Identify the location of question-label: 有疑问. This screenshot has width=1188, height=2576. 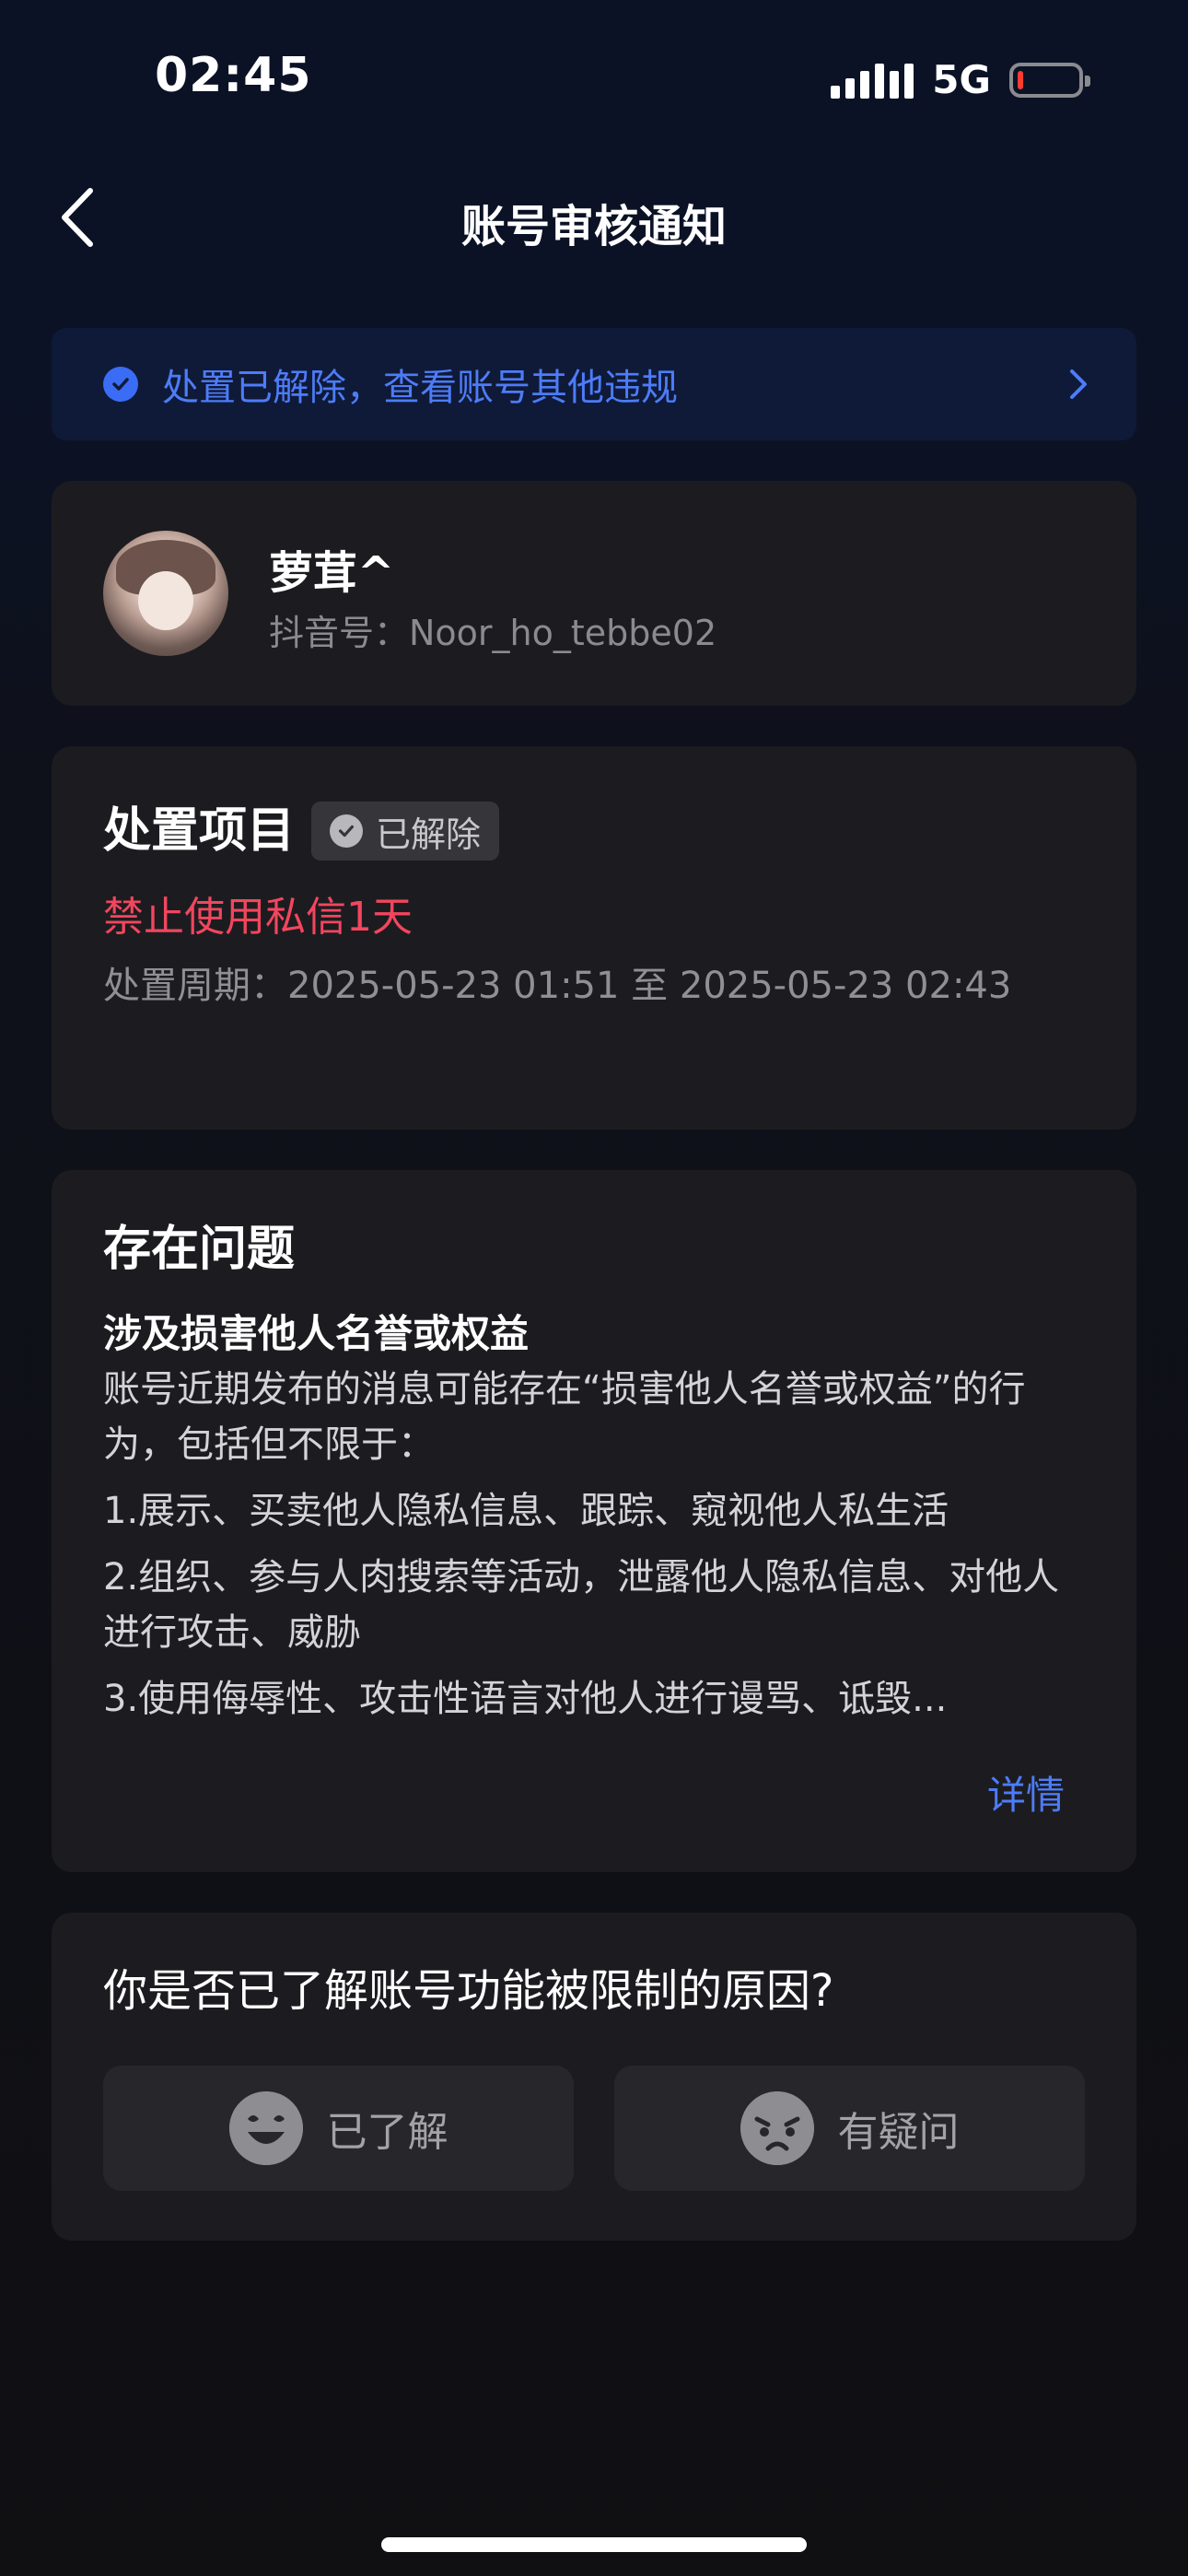
(898, 2132).